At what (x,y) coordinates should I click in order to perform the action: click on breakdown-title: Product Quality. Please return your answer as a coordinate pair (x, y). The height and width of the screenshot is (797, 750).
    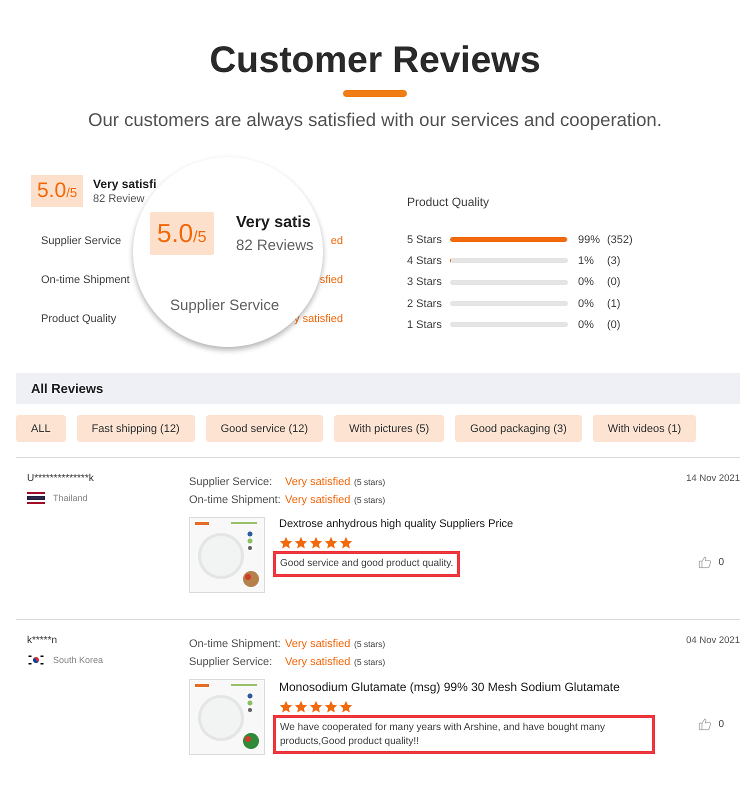
    Looking at the image, I should click on (448, 202).